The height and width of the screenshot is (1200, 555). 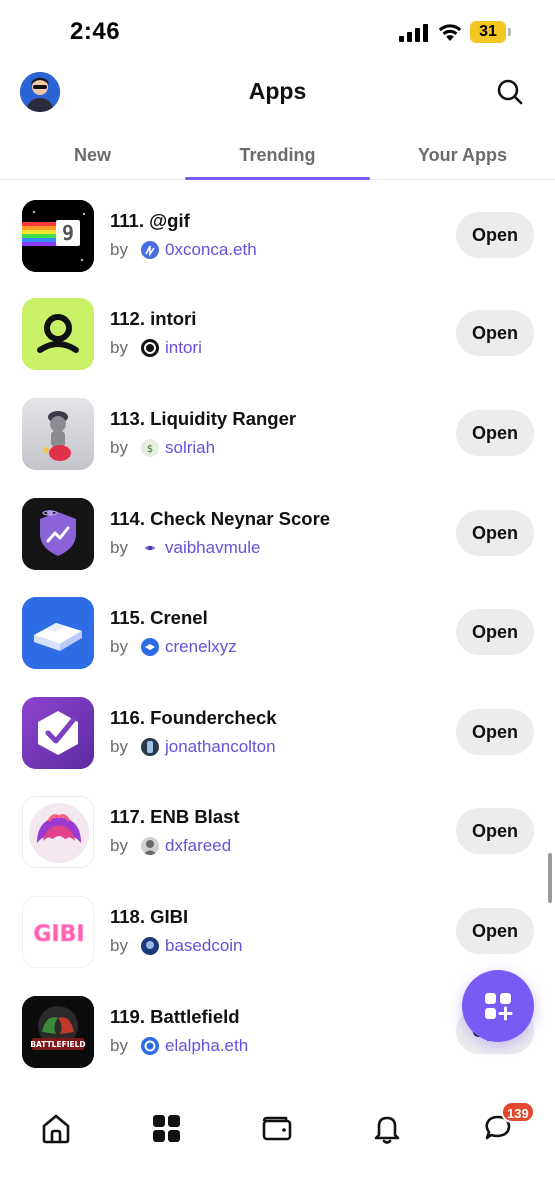 I want to click on nav-home, so click(x=56, y=1128).